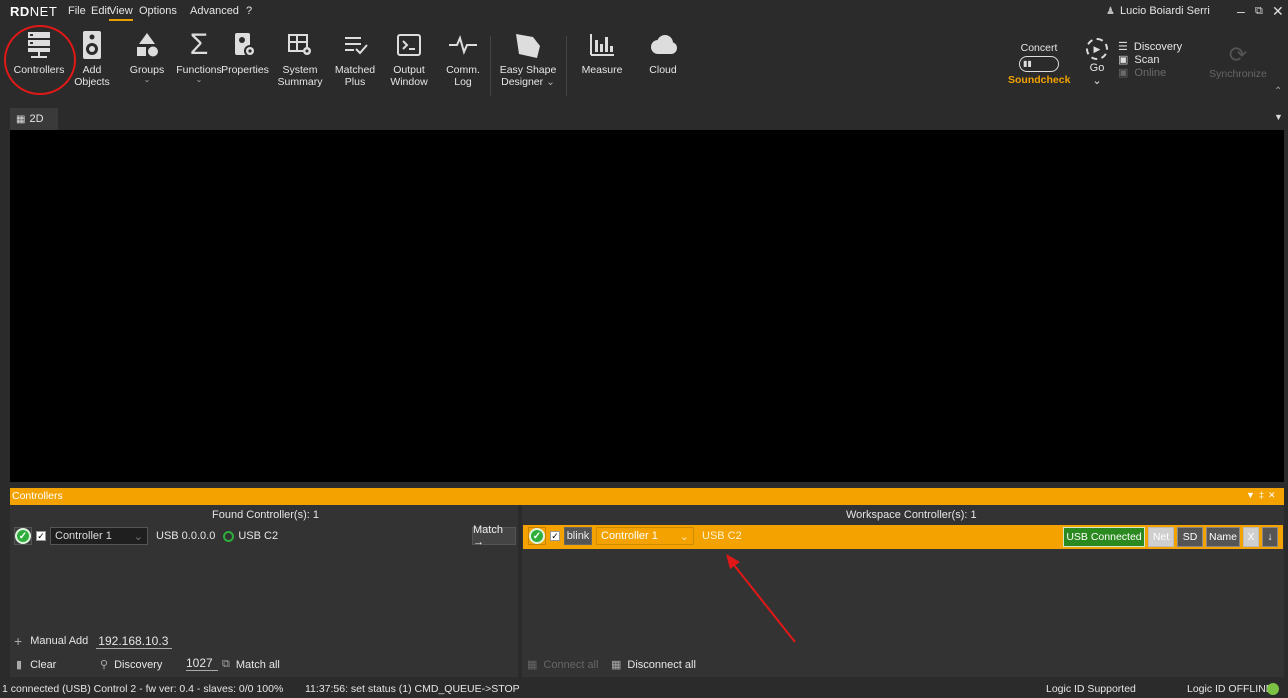 The width and height of the screenshot is (1288, 698). Describe the element at coordinates (18, 641) in the screenshot. I see `plus-icon: +` at that location.